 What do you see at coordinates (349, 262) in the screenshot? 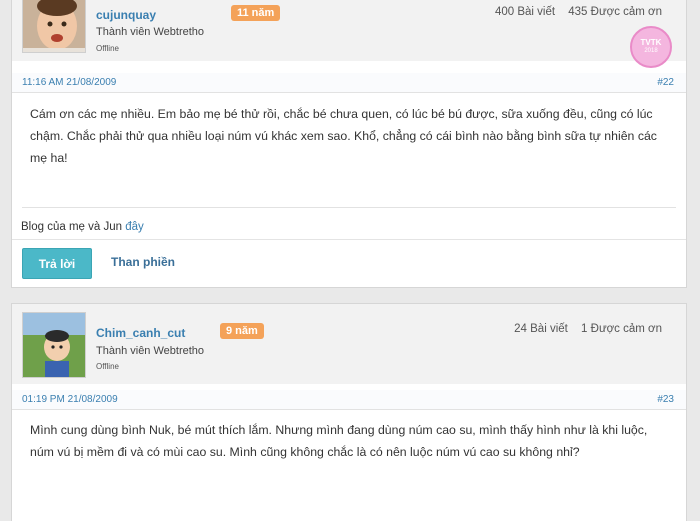
I see `post-actions: Trả lời Than phiền` at bounding box center [349, 262].